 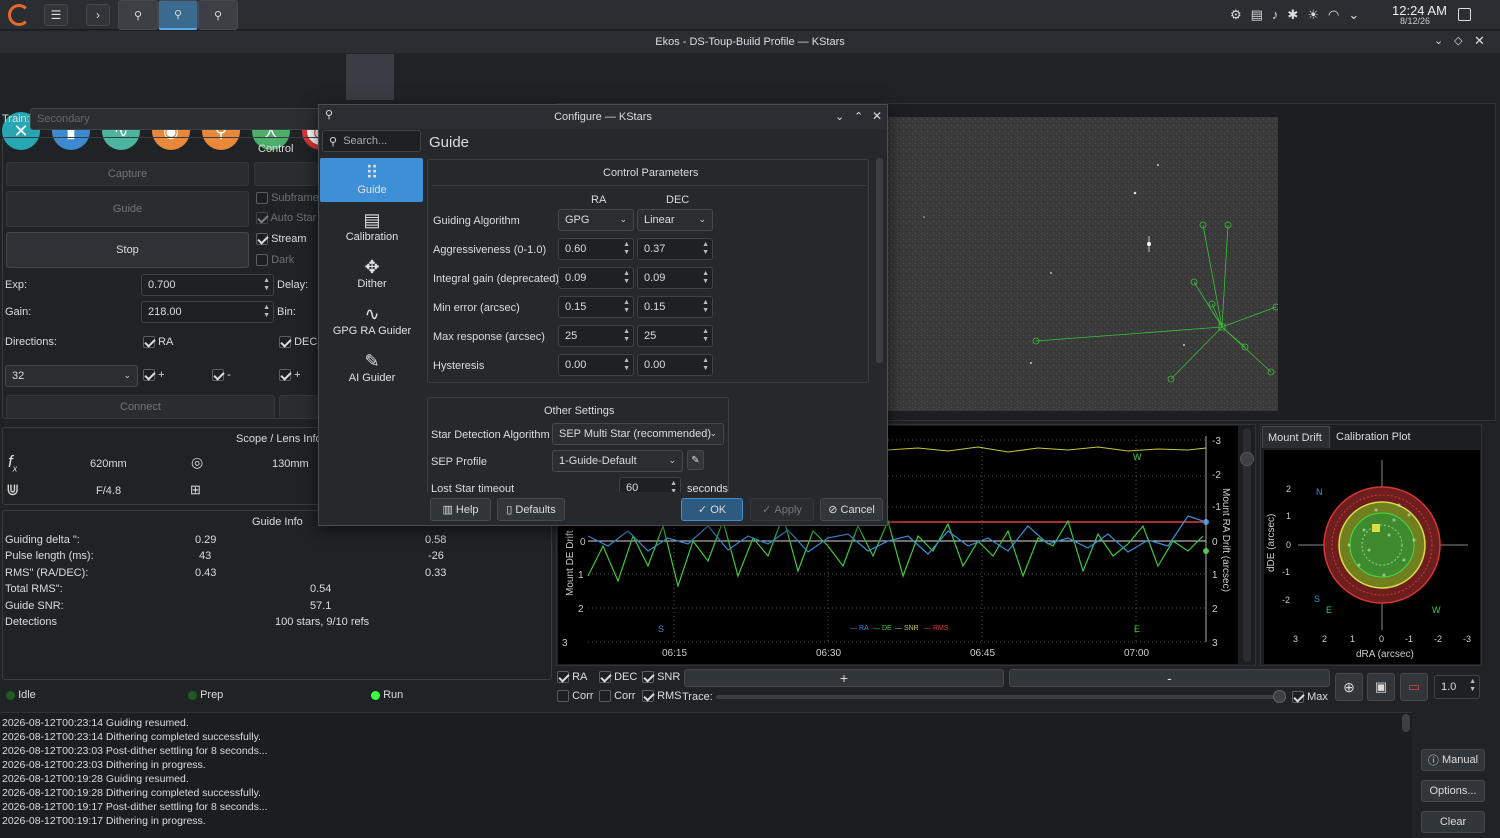 I want to click on ra-corr-check: Corr, so click(x=575, y=696).